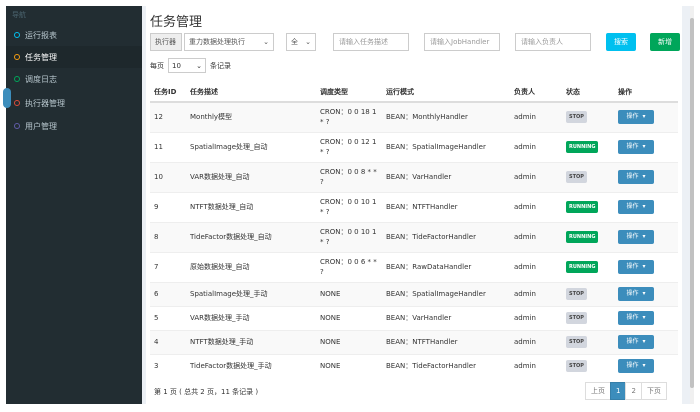 The width and height of the screenshot is (700, 412). What do you see at coordinates (74, 35) in the screenshot?
I see `sidebar-item-report: 运行报表` at bounding box center [74, 35].